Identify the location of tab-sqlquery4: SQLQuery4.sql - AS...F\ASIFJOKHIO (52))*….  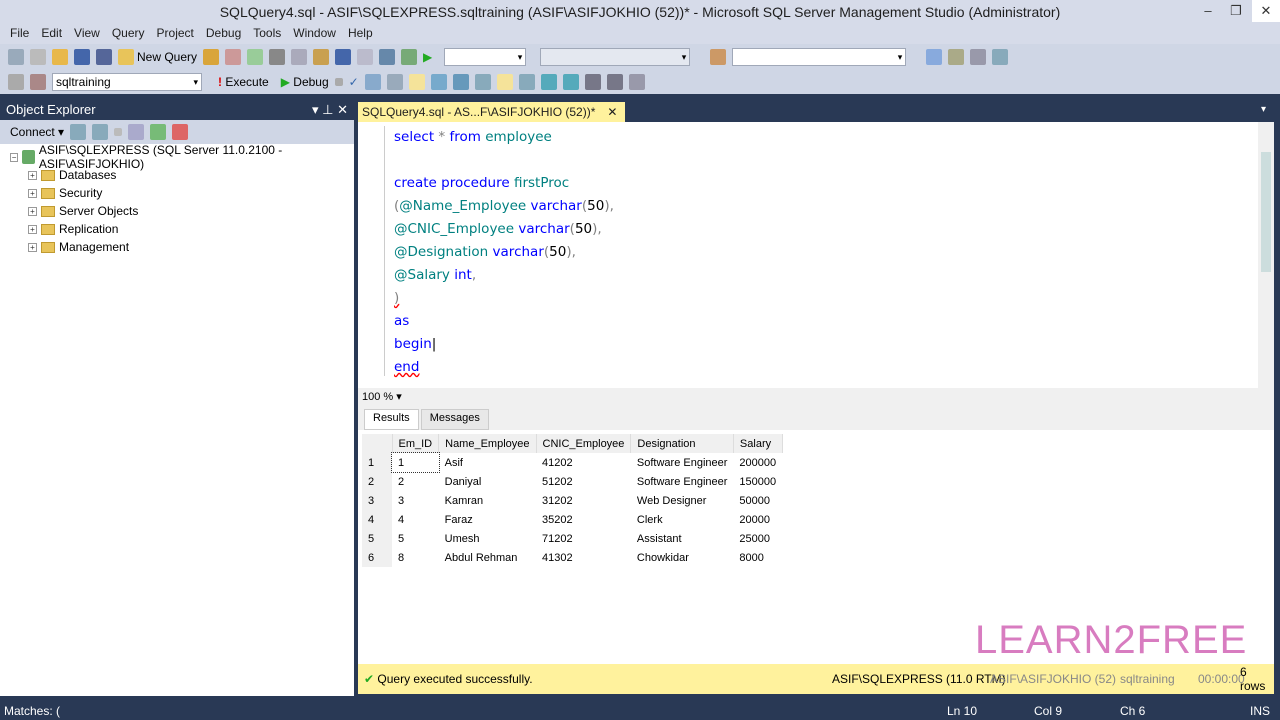
(492, 112).